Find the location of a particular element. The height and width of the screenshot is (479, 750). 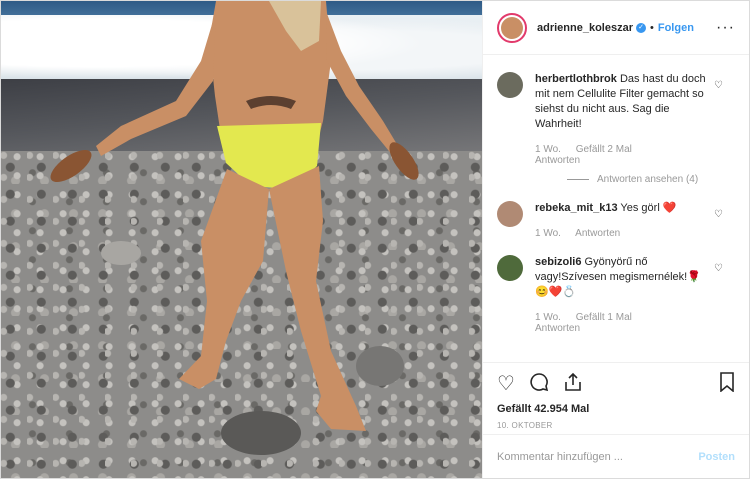

bookmark-svg is located at coordinates (727, 382).